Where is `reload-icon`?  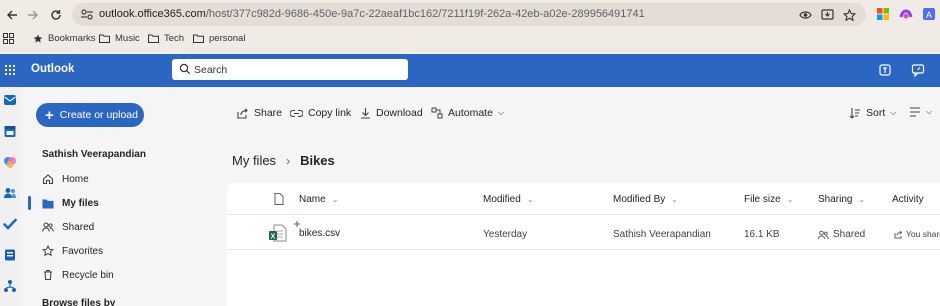 reload-icon is located at coordinates (56, 15).